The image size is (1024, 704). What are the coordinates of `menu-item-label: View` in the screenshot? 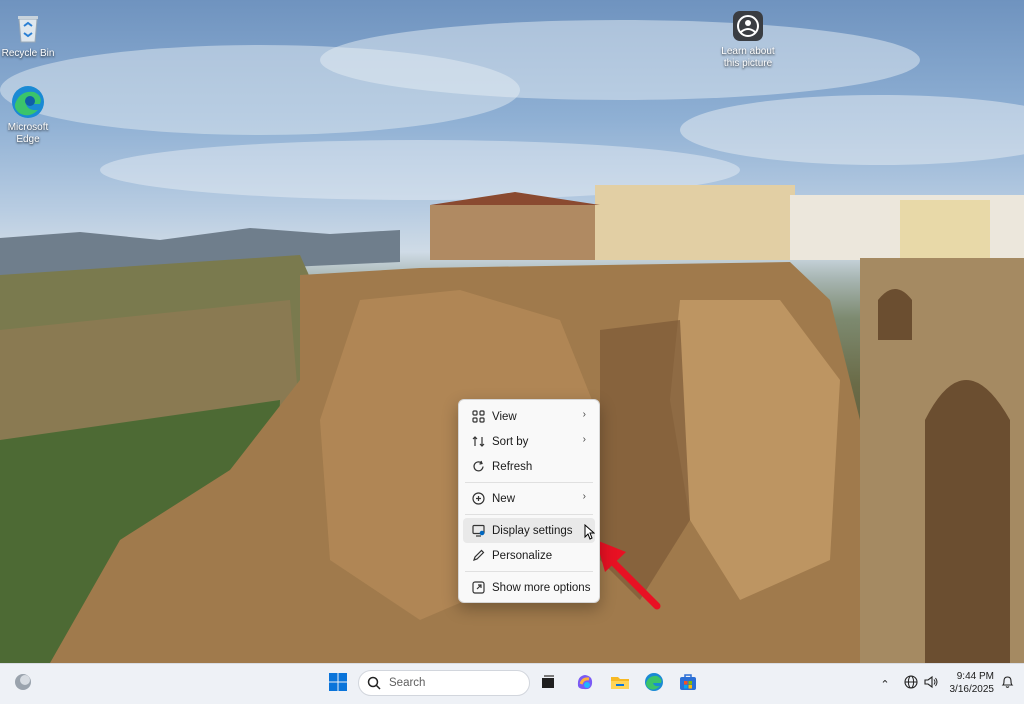 It's located at (504, 416).